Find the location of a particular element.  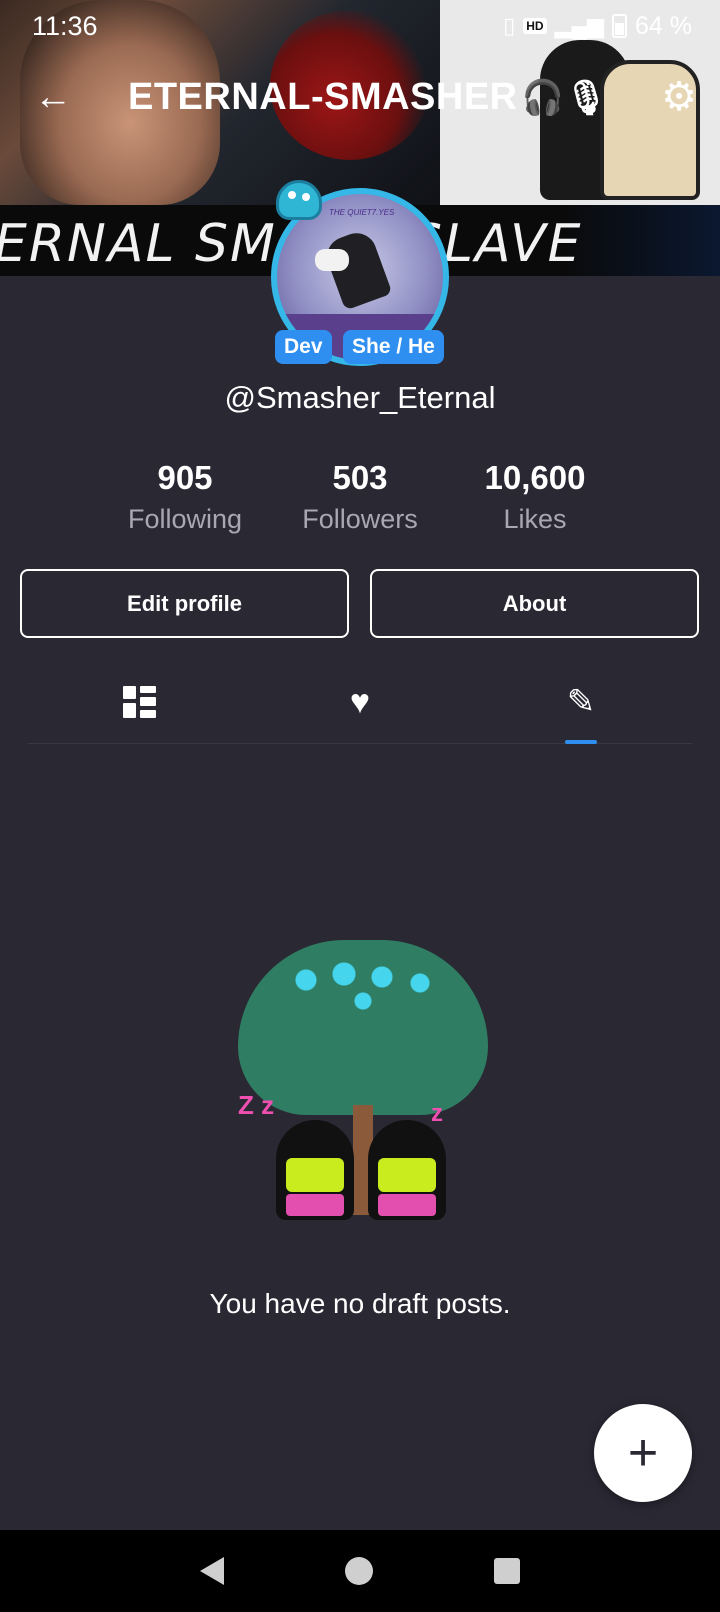

dev-badge: Dev is located at coordinates (303, 347).